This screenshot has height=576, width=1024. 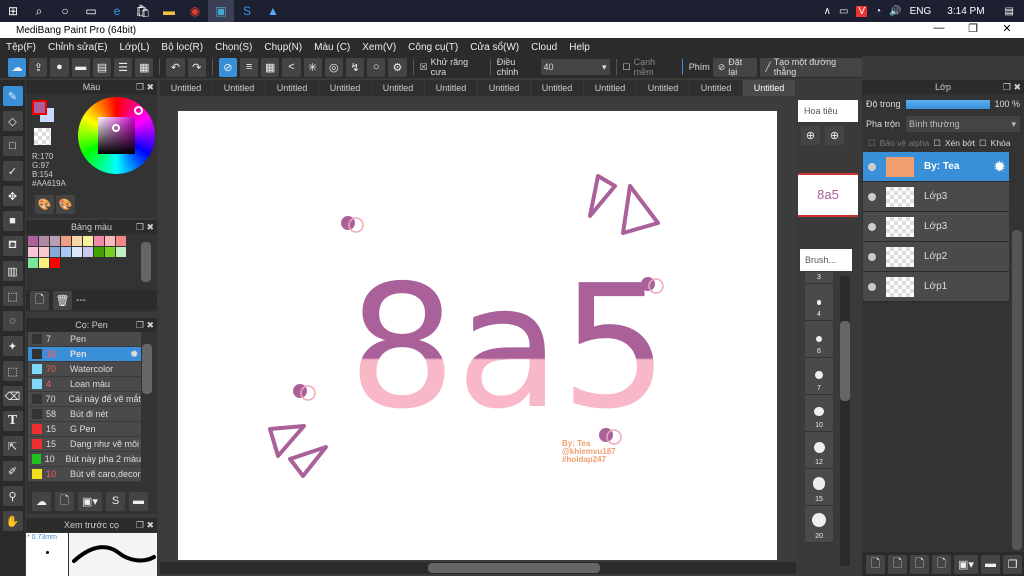 I want to click on cloud-icon: ☁, so click(x=17, y=67).